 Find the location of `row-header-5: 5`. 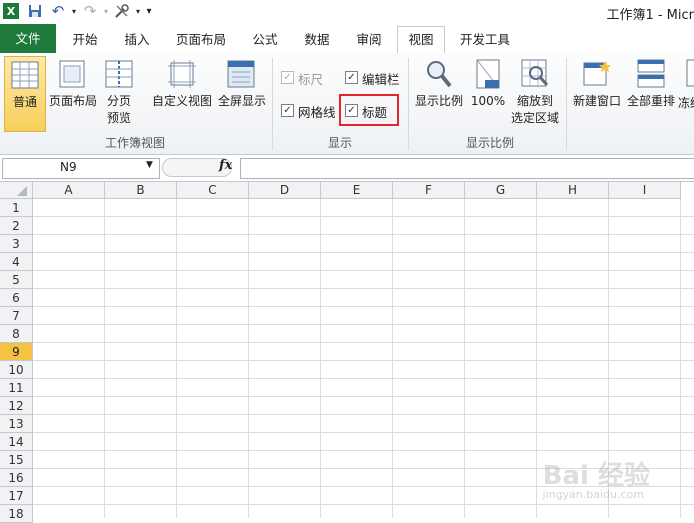

row-header-5: 5 is located at coordinates (16, 280).